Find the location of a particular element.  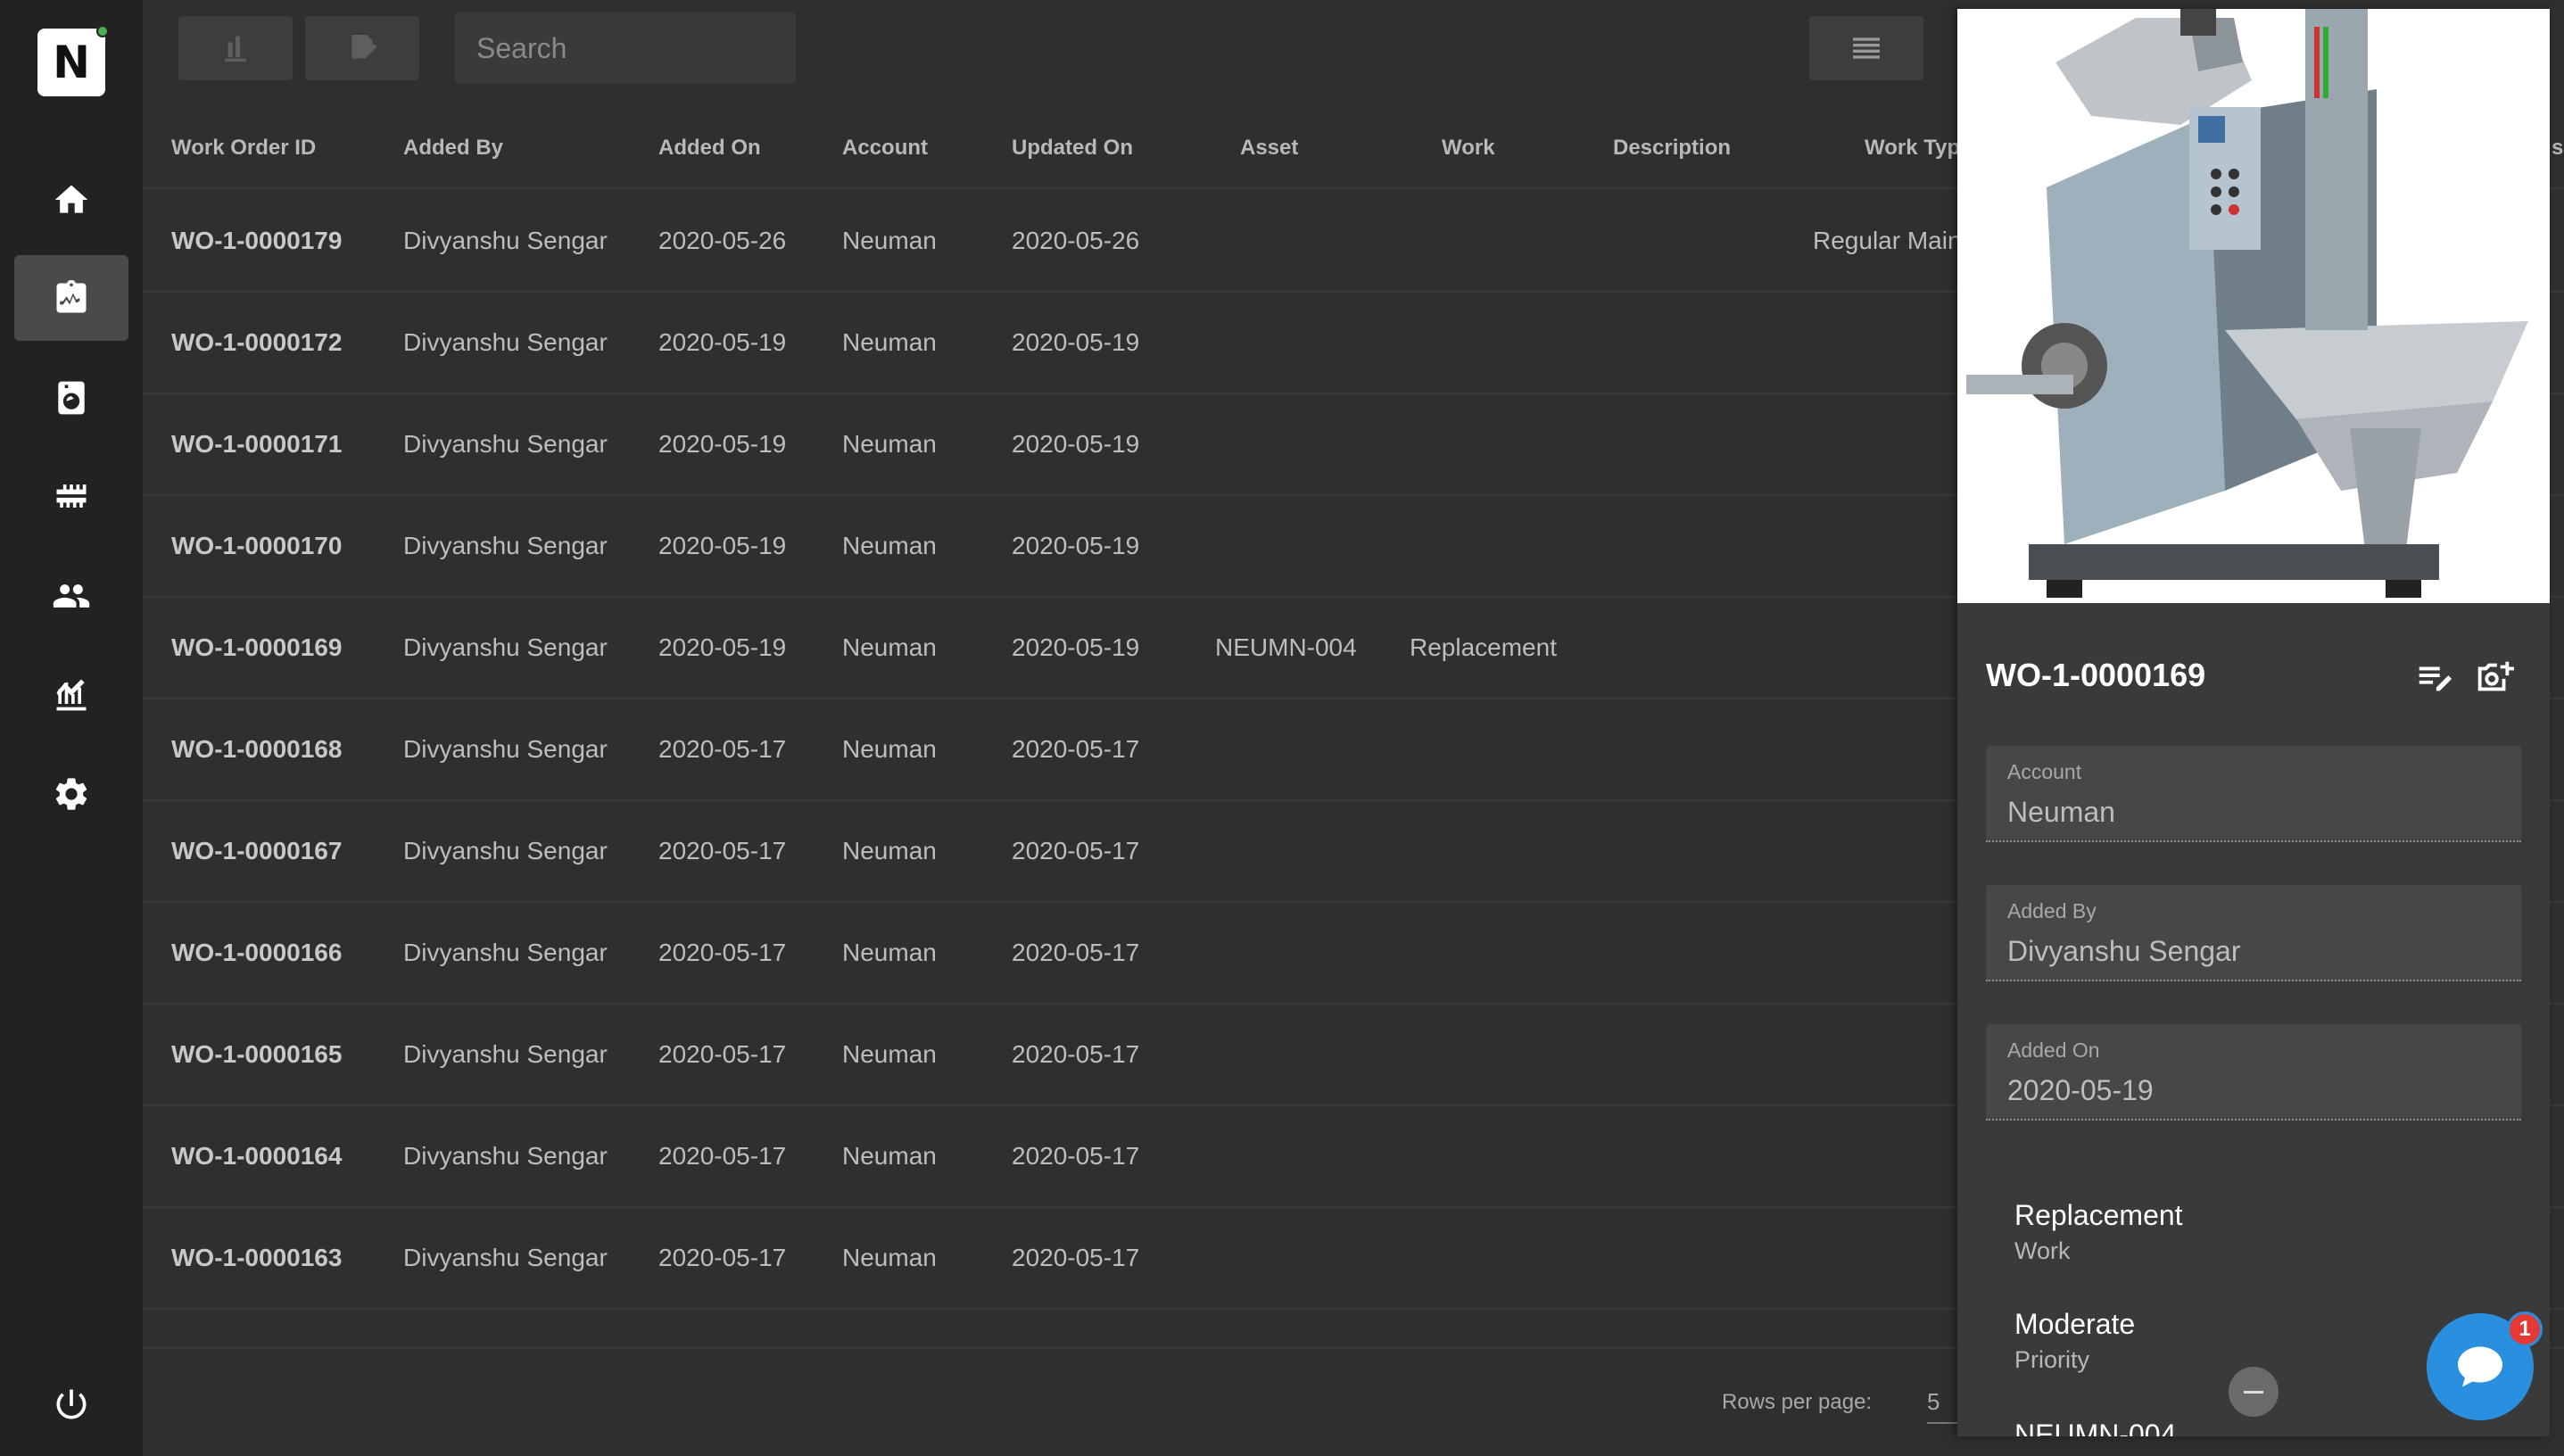

cell-work-order-id: WO-1-0000166 is located at coordinates (257, 953).